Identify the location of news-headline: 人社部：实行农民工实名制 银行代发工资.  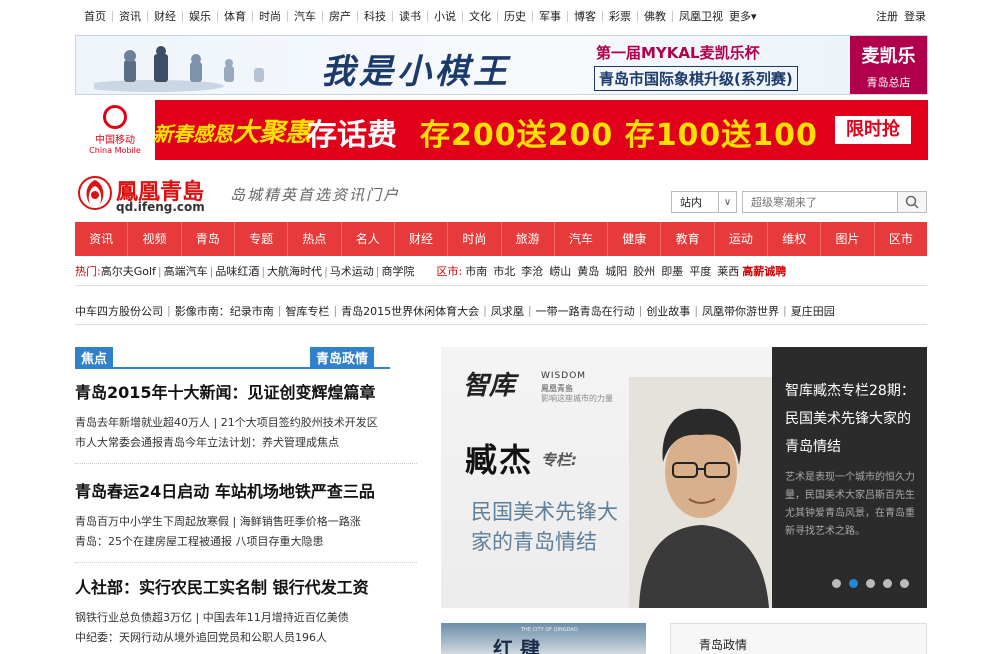
(246, 586).